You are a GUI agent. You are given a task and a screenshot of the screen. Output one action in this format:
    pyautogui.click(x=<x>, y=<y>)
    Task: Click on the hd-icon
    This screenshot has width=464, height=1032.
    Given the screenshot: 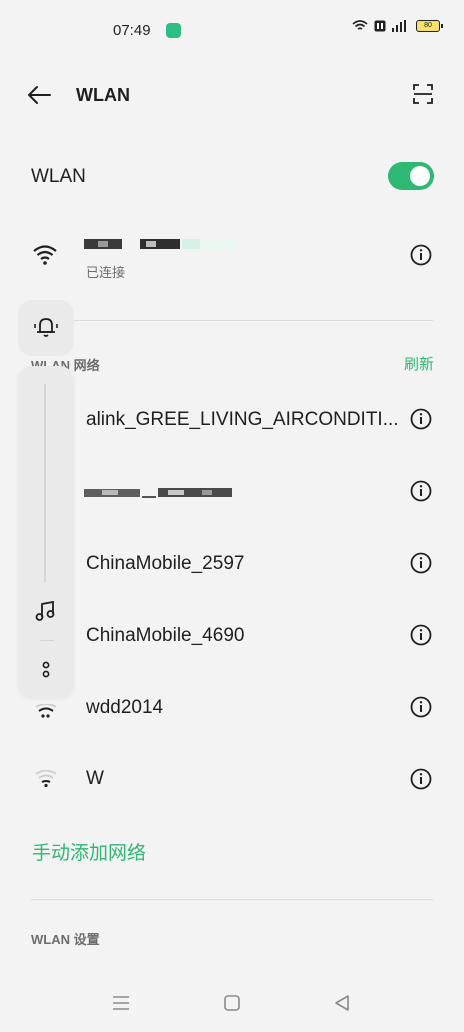 What is the action you would take?
    pyautogui.click(x=380, y=26)
    